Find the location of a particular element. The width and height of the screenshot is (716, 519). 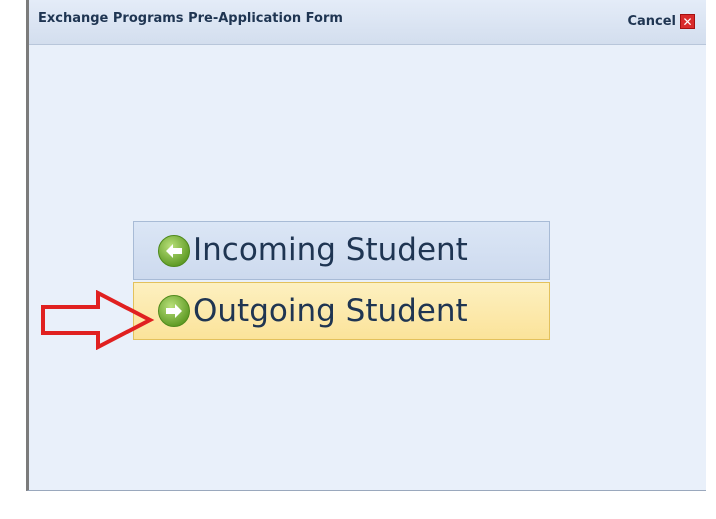

close-icon: ✕ is located at coordinates (687, 21).